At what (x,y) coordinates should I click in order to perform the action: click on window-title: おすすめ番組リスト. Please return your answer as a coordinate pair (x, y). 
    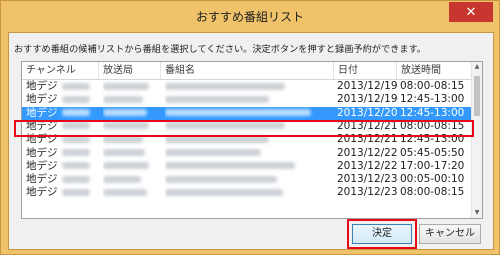
    Looking at the image, I should click on (249, 17).